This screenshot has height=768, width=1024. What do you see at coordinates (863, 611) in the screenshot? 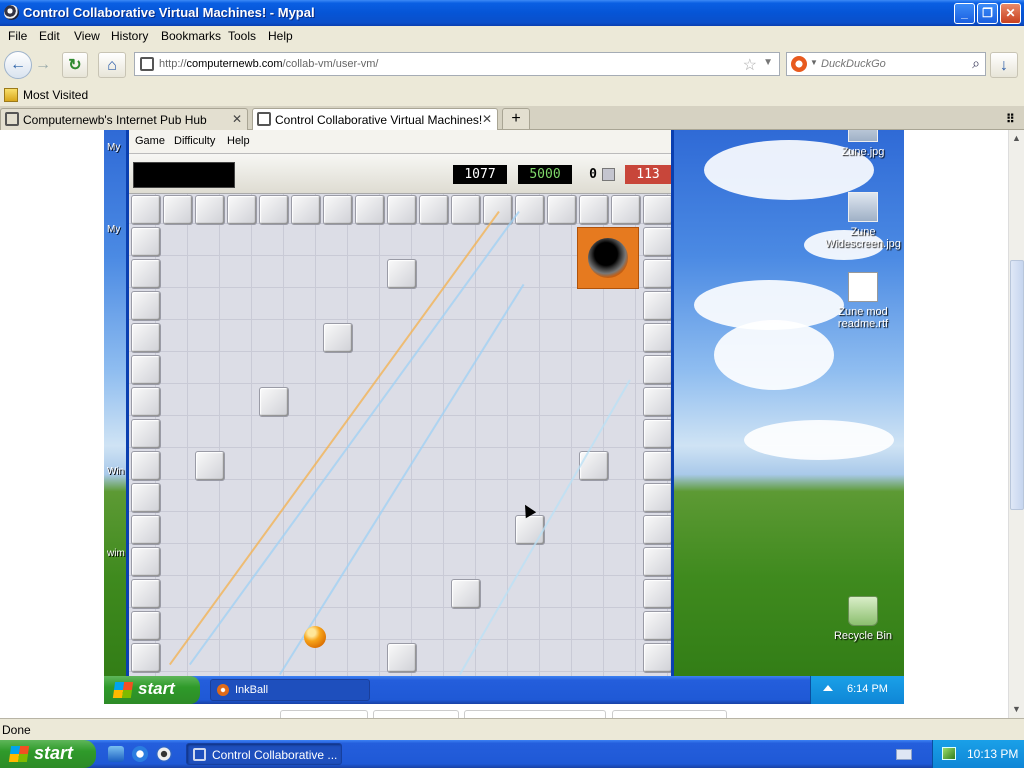
I see `recycle-bin-icon` at bounding box center [863, 611].